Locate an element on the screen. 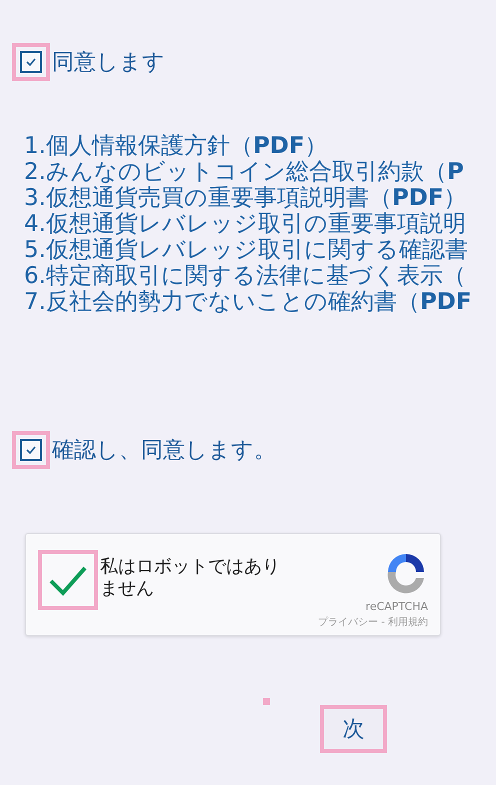 This screenshot has width=496, height=785. confirm-label: 確認し、同意します。 is located at coordinates (164, 451).